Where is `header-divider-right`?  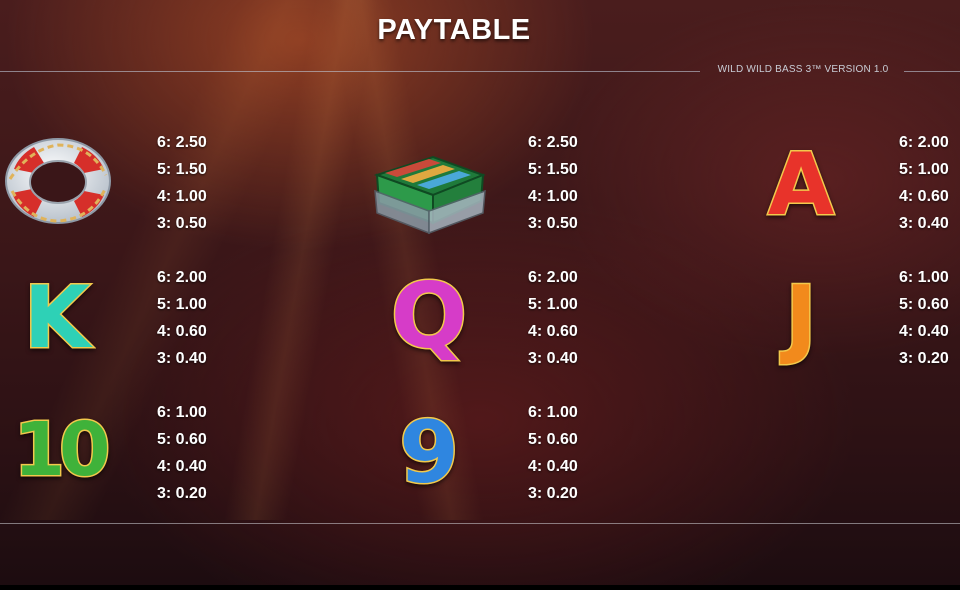 header-divider-right is located at coordinates (932, 71).